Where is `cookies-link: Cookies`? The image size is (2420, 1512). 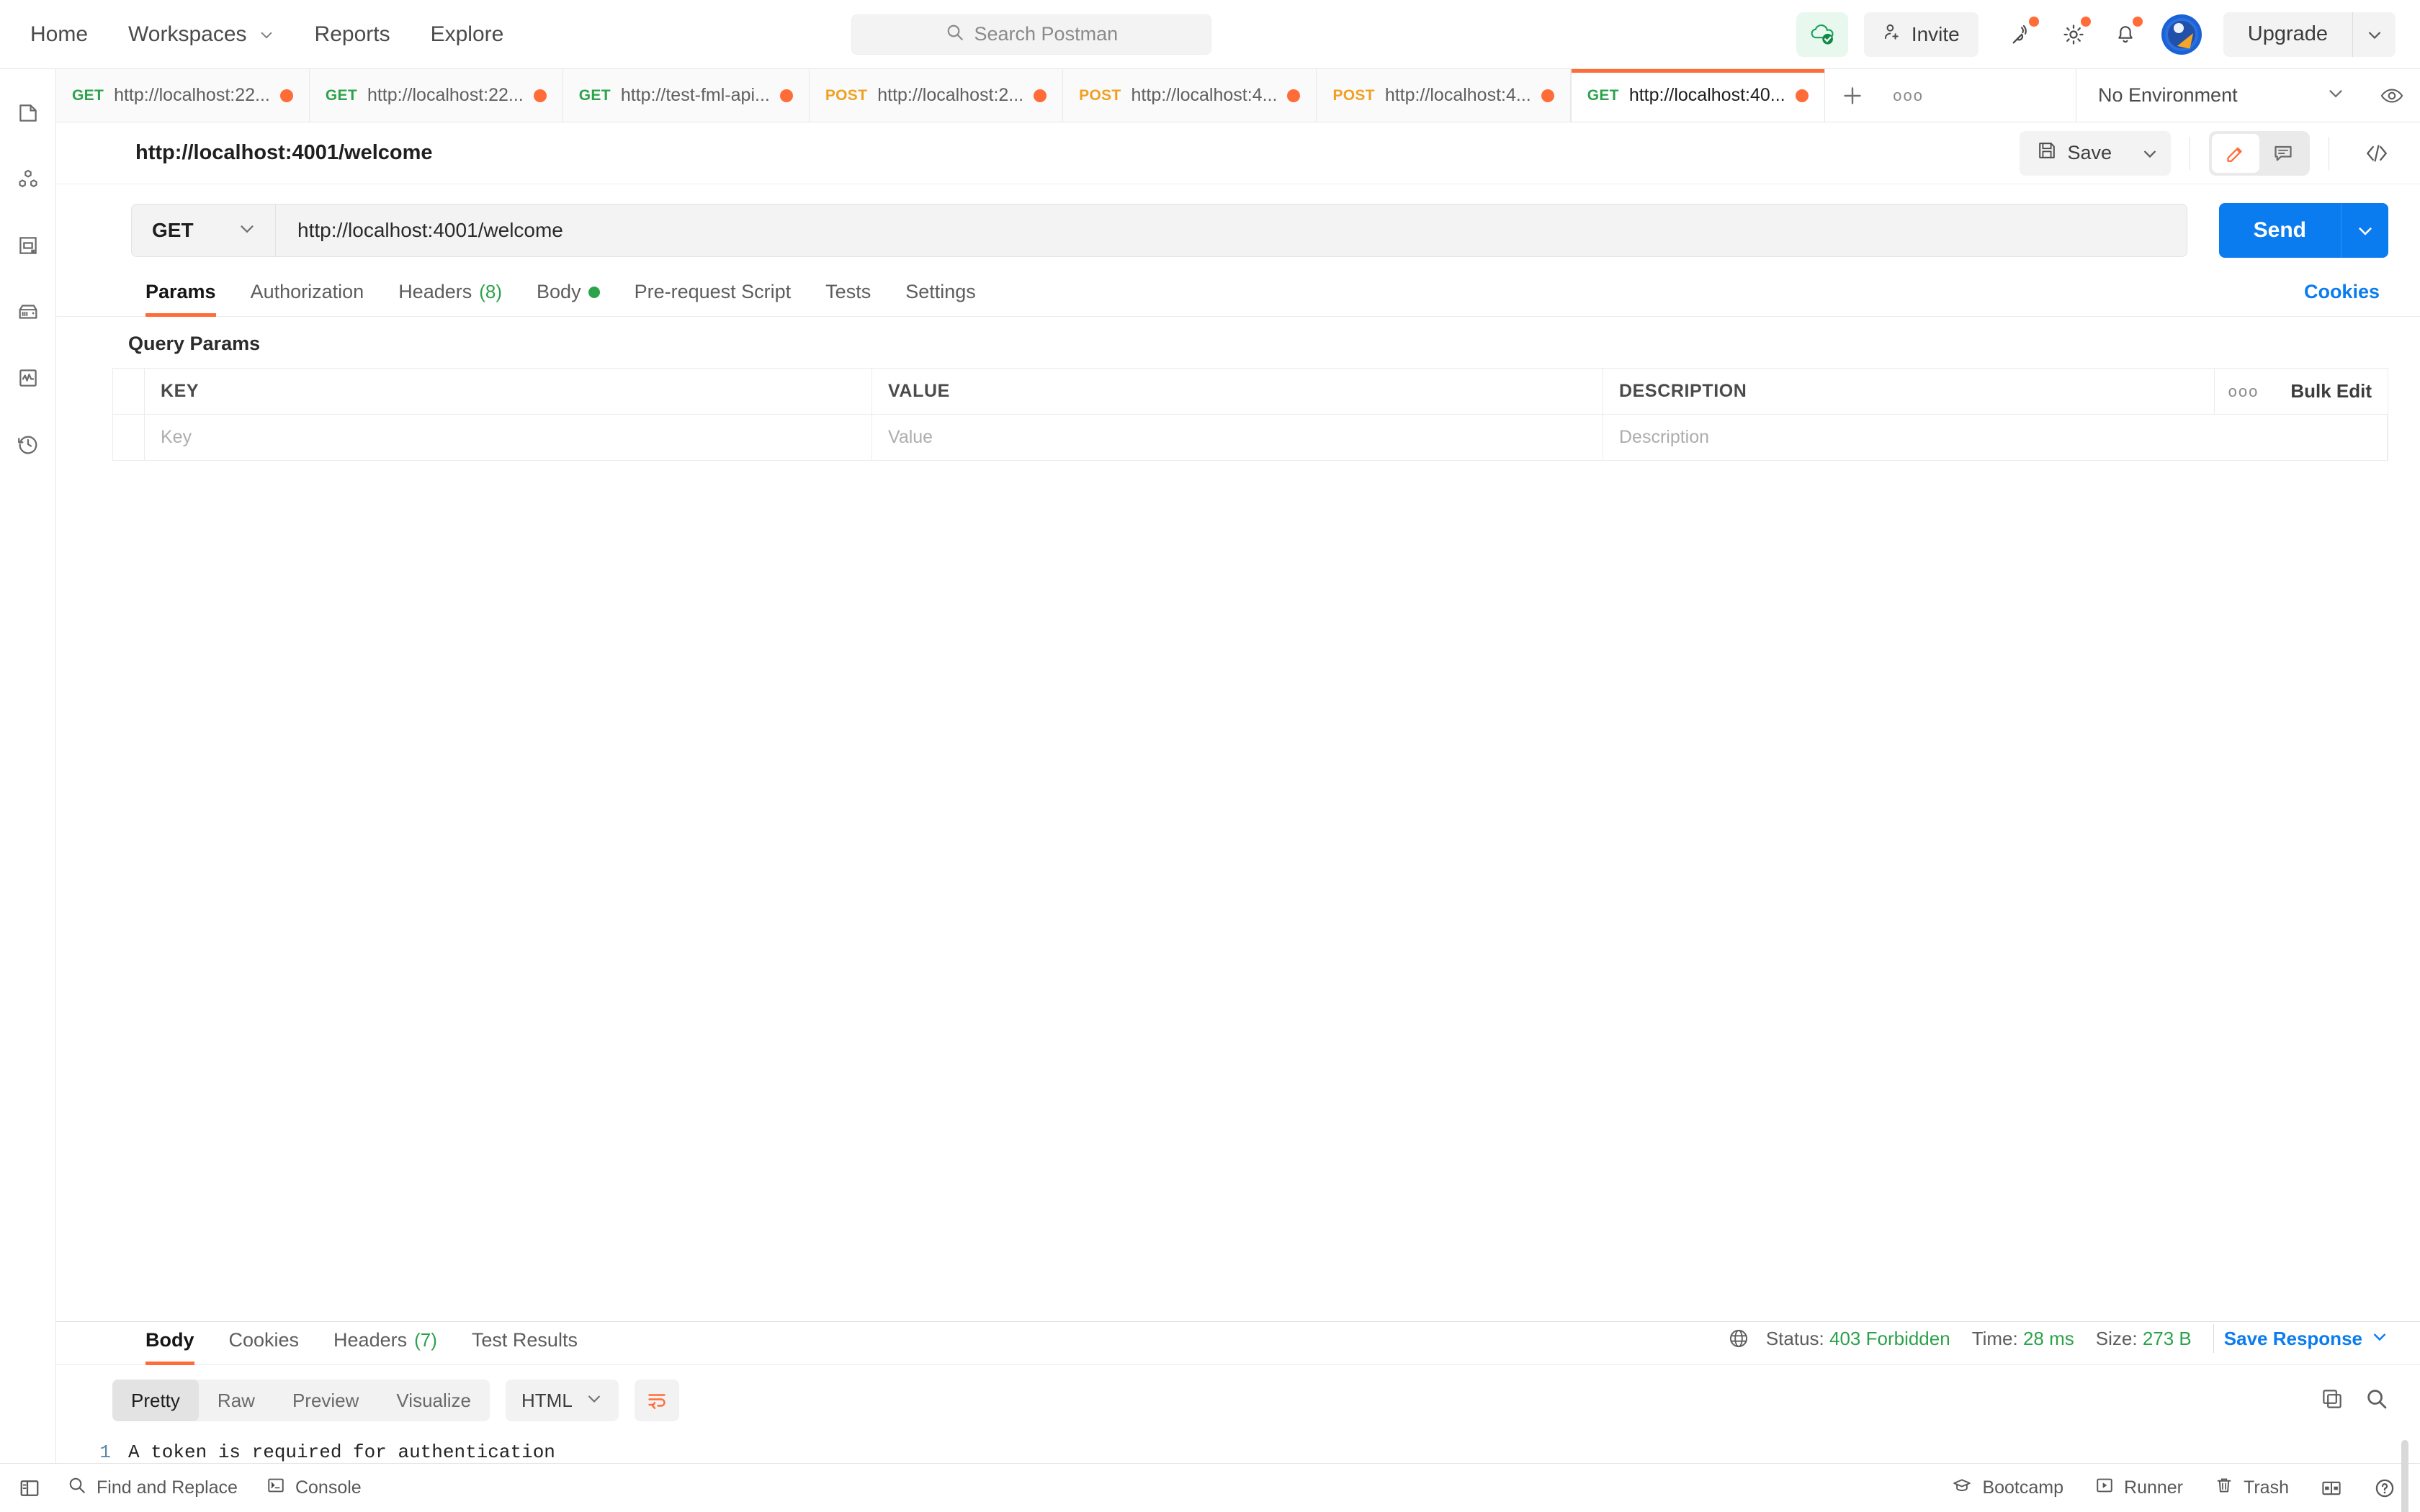 cookies-link: Cookies is located at coordinates (2362, 298).